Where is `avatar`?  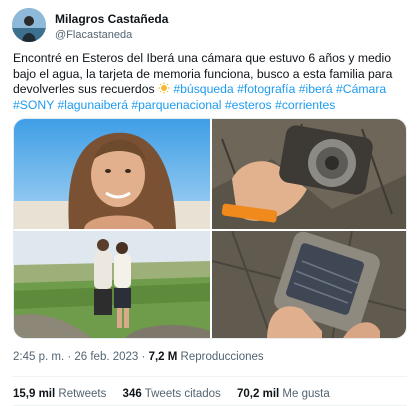 avatar is located at coordinates (29, 25).